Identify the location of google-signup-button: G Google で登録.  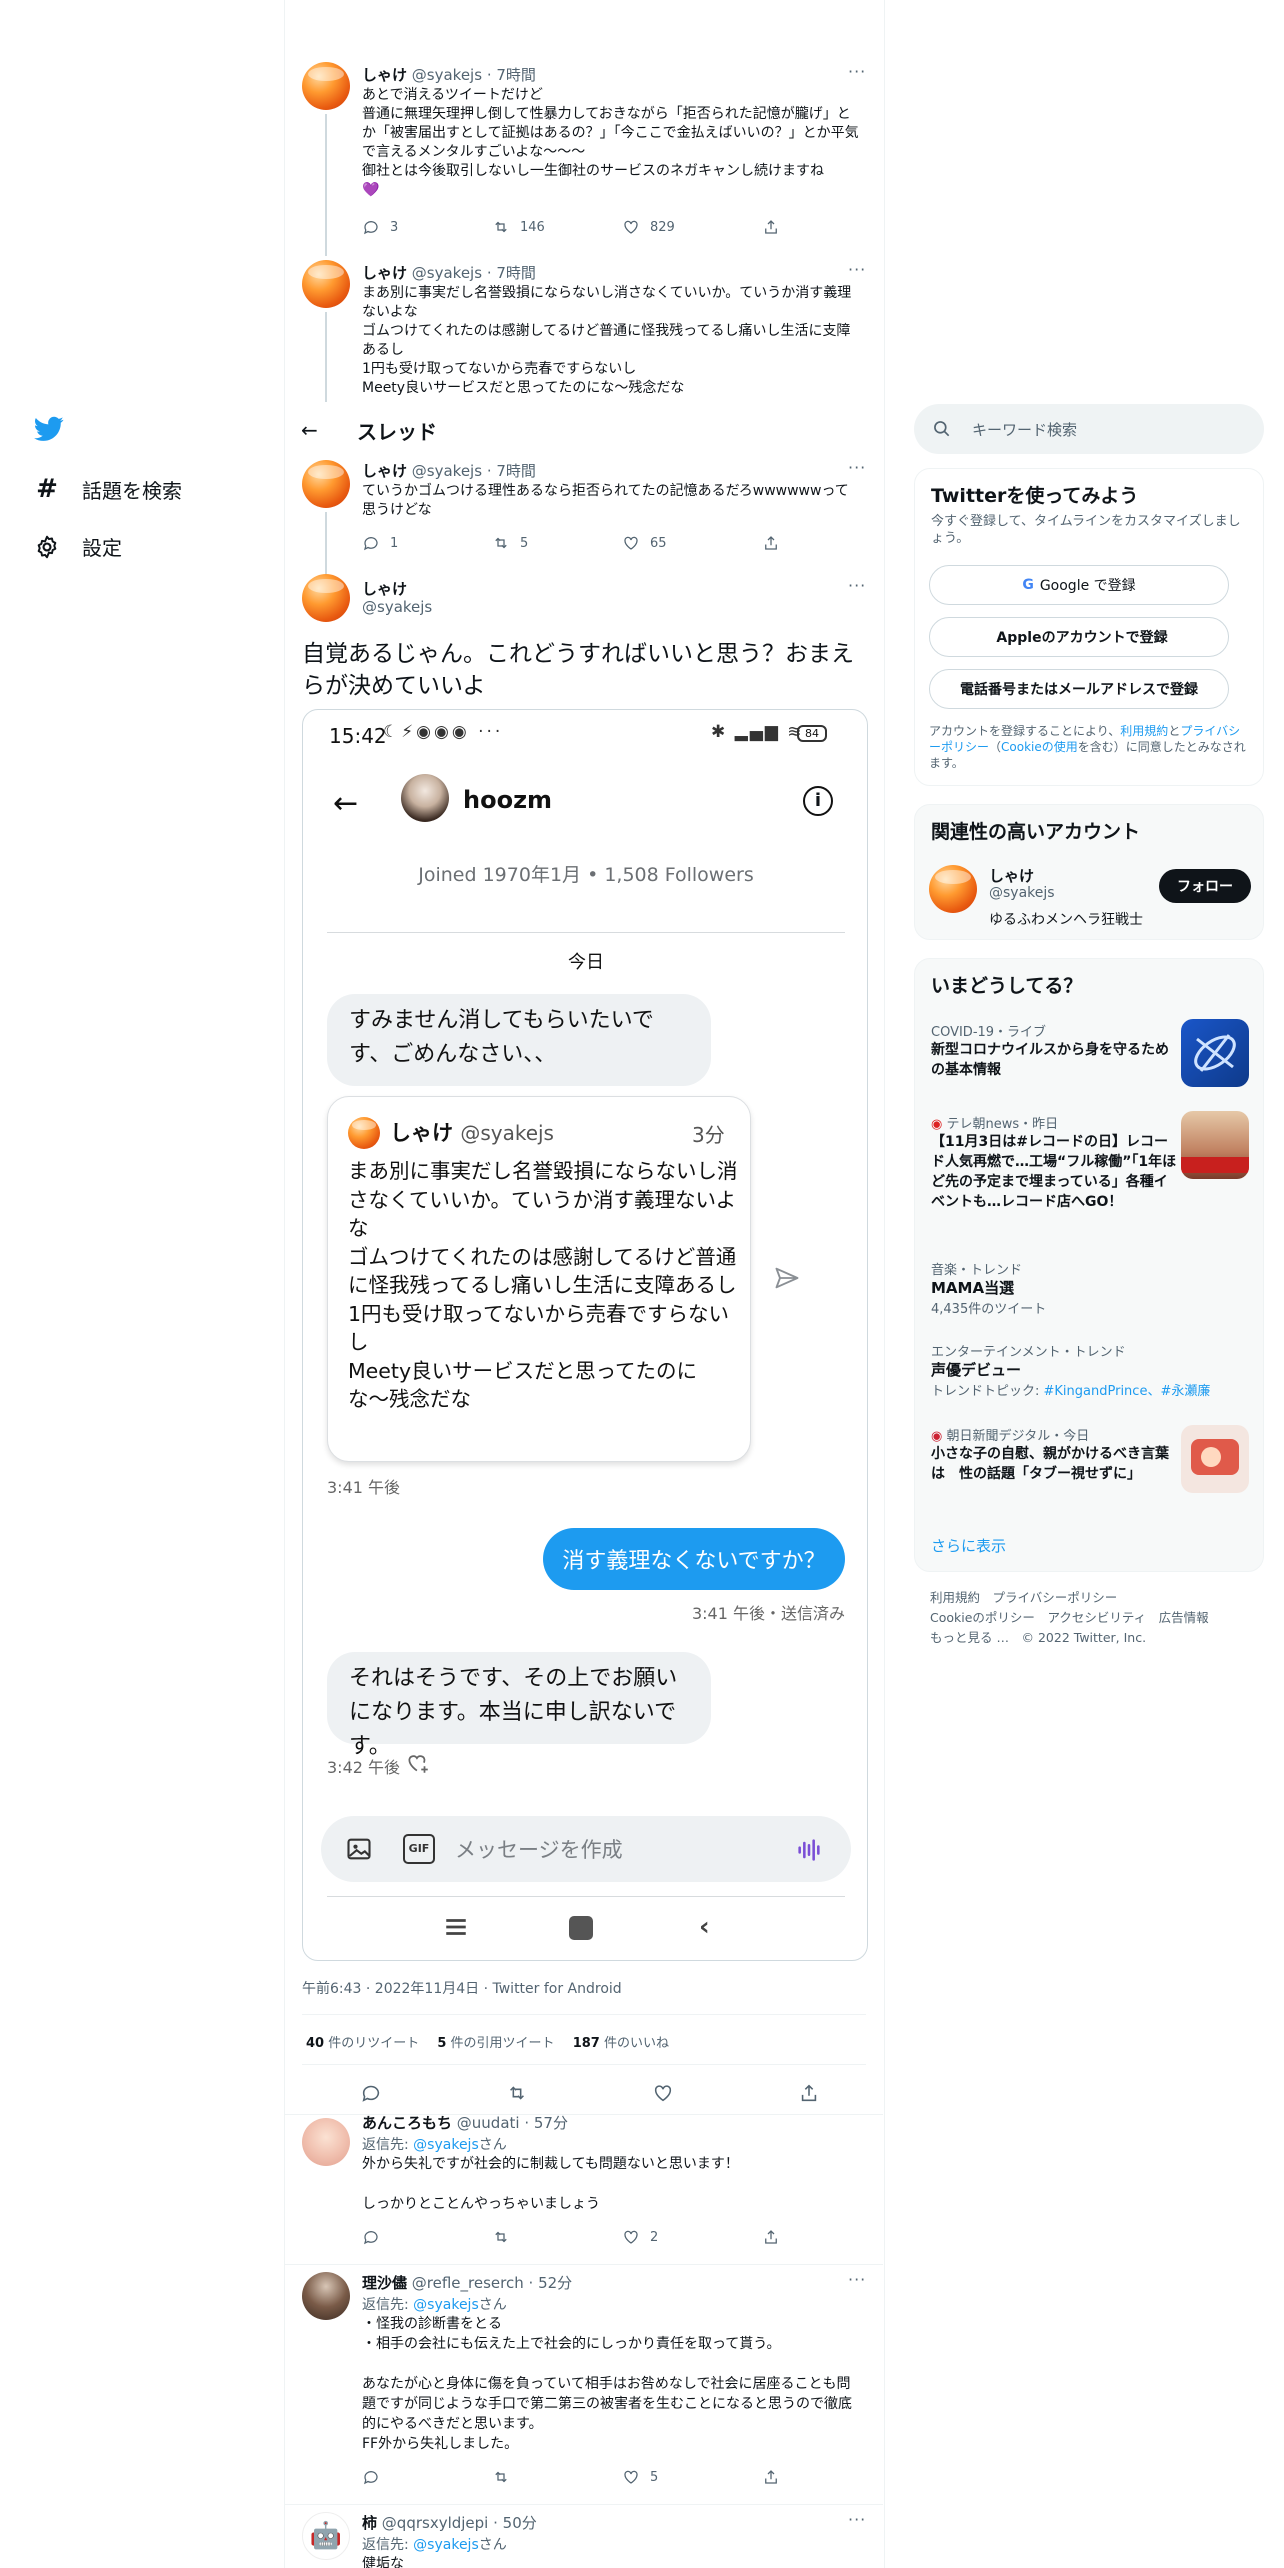
(1079, 585).